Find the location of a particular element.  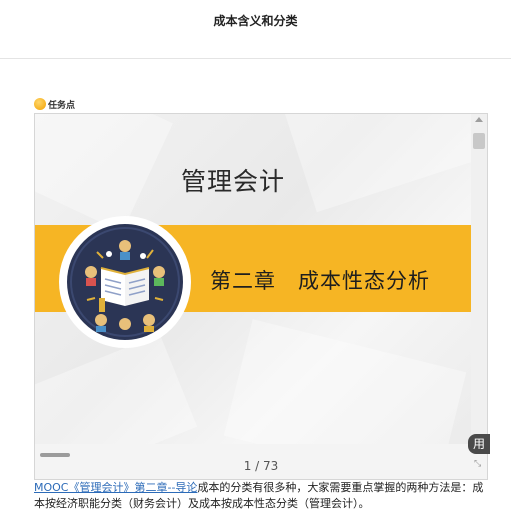

task-point-label: 任务点 is located at coordinates (62, 105).